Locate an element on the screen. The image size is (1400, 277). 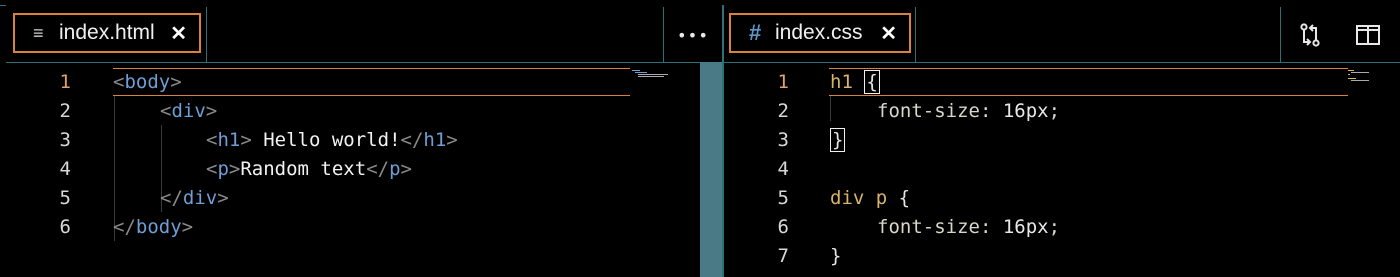
brace-match: } is located at coordinates (838, 140).